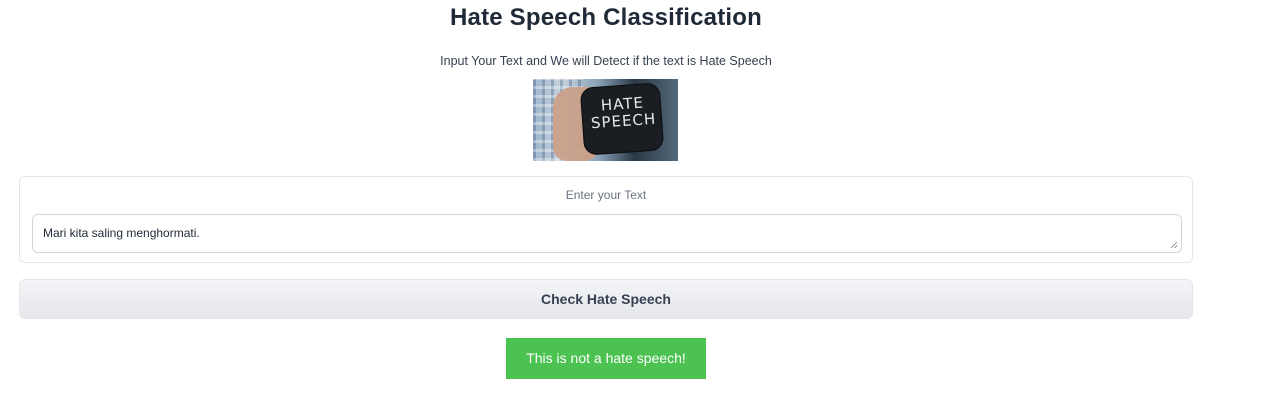 Image resolution: width=1280 pixels, height=403 pixels. Describe the element at coordinates (606, 195) in the screenshot. I see `text-input-label: Enter your Text` at that location.